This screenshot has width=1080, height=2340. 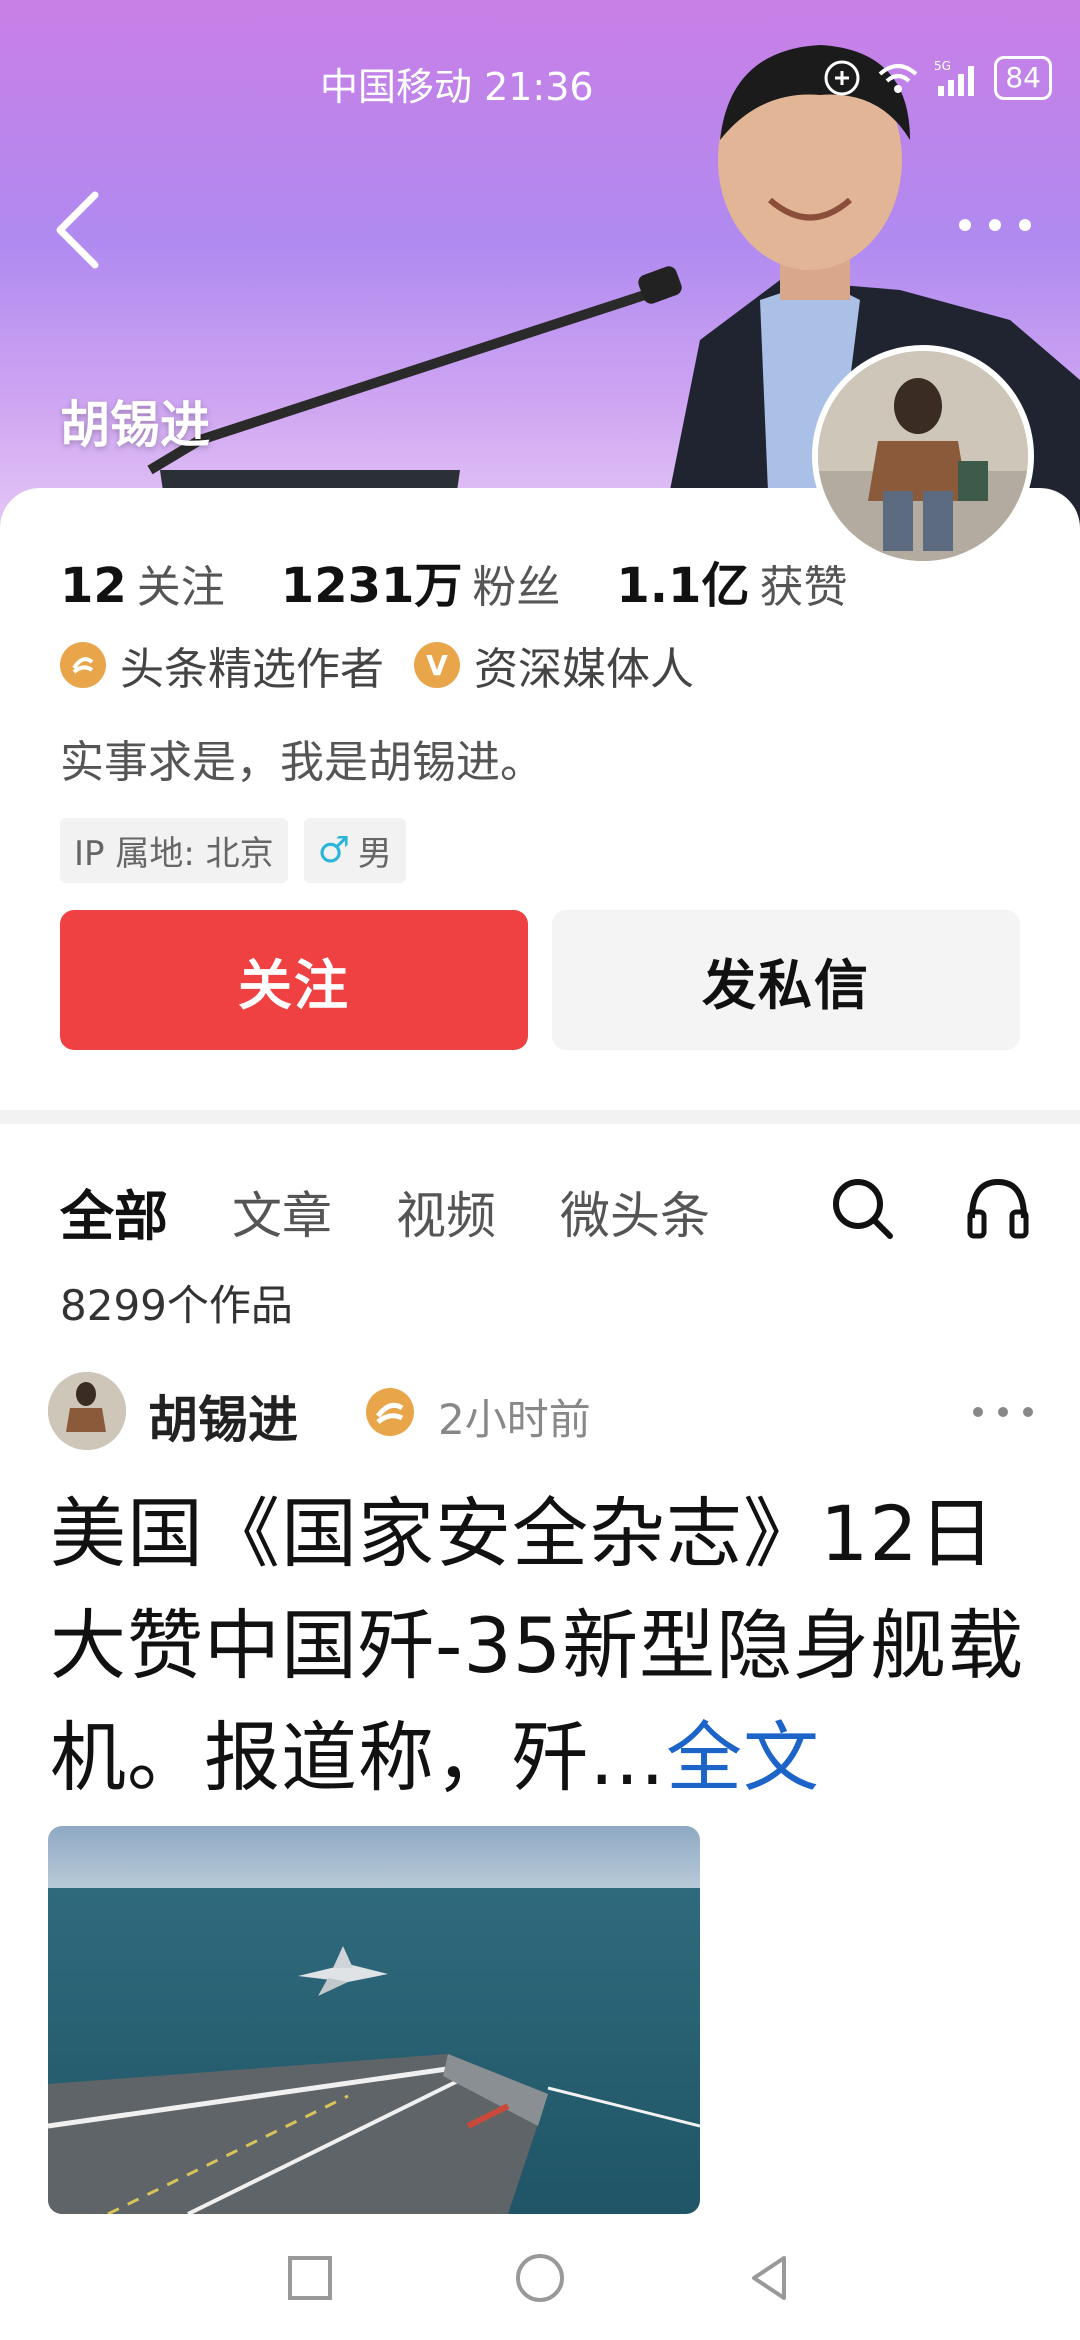 What do you see at coordinates (540, 1117) in the screenshot?
I see `section-divider` at bounding box center [540, 1117].